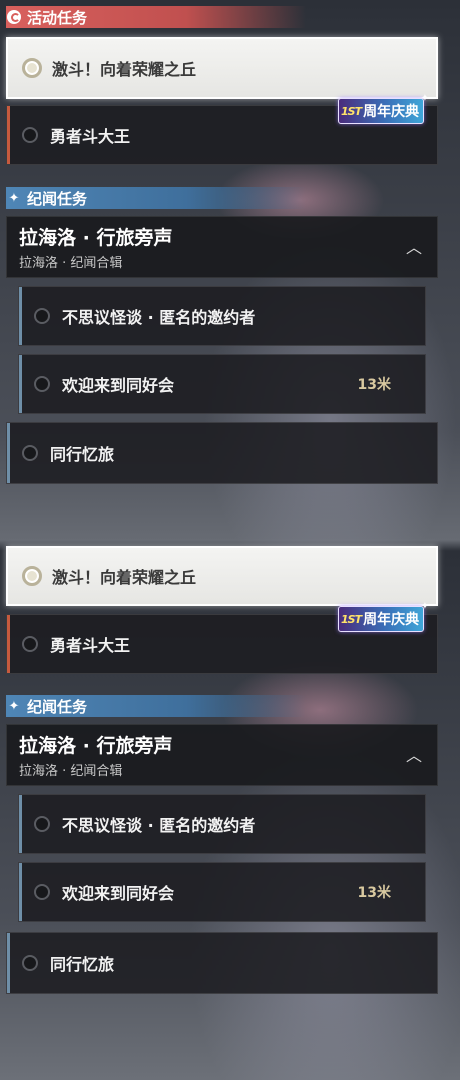  Describe the element at coordinates (156, 17) in the screenshot. I see `activity-quests-header: 活动任务` at that location.